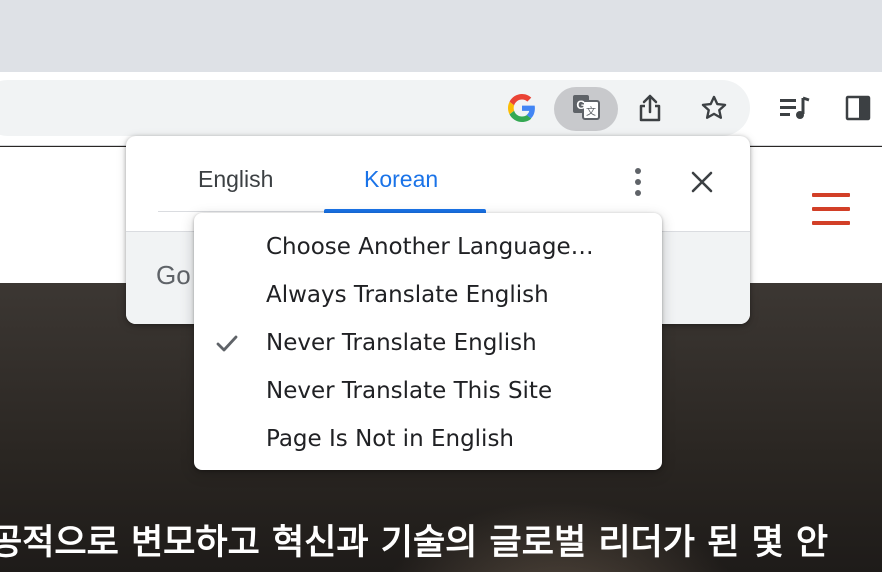 This screenshot has width=882, height=572. I want to click on menu-item-always-translate: Always Translate English, so click(428, 295).